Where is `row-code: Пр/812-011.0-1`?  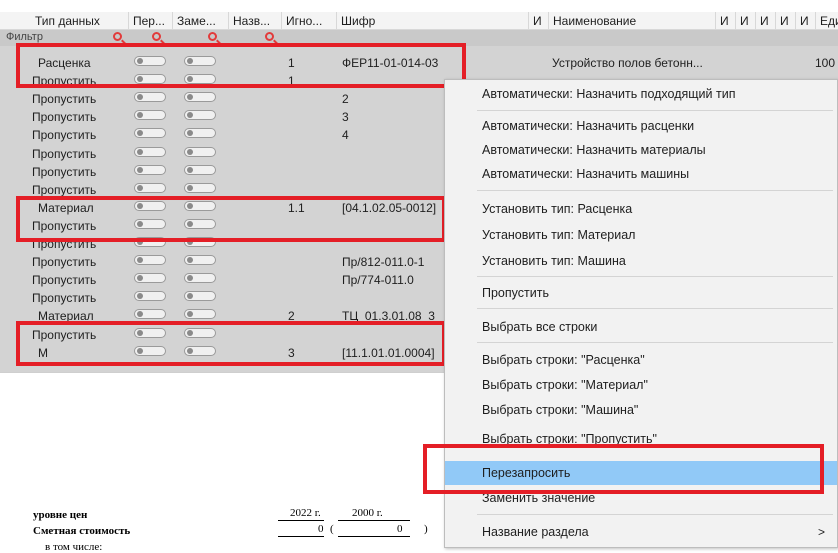
row-code: Пр/812-011.0-1 is located at coordinates (383, 262).